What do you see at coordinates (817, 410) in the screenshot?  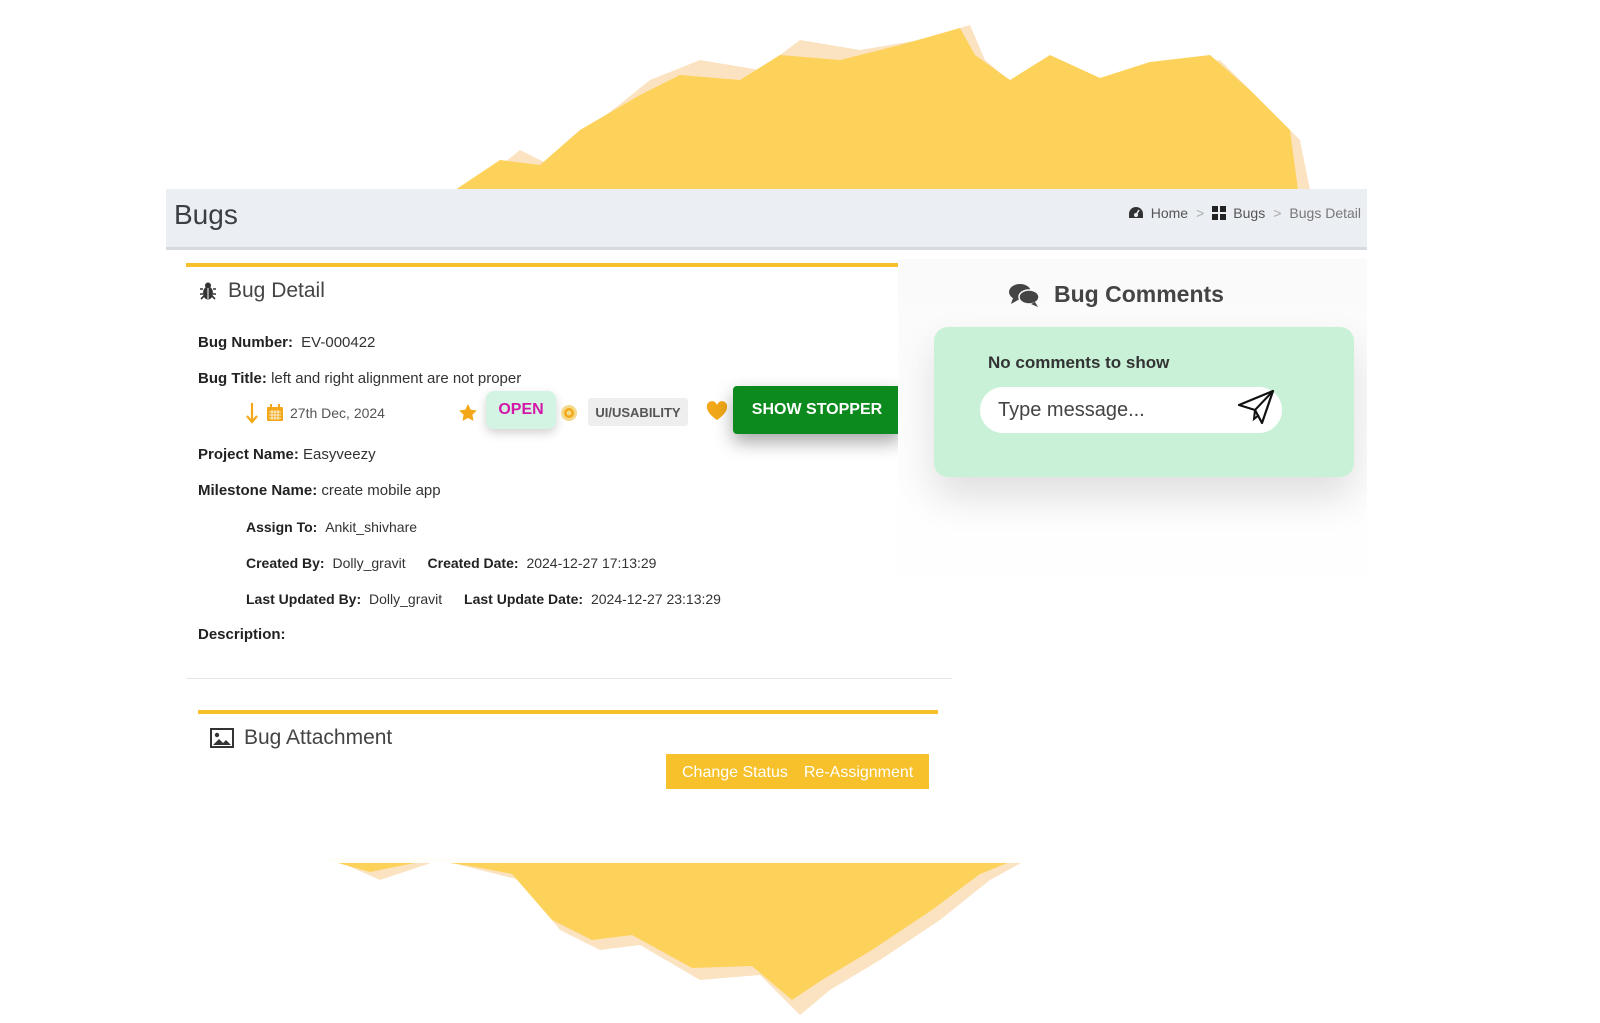 I see `severity-button: SHOW STOPPER` at bounding box center [817, 410].